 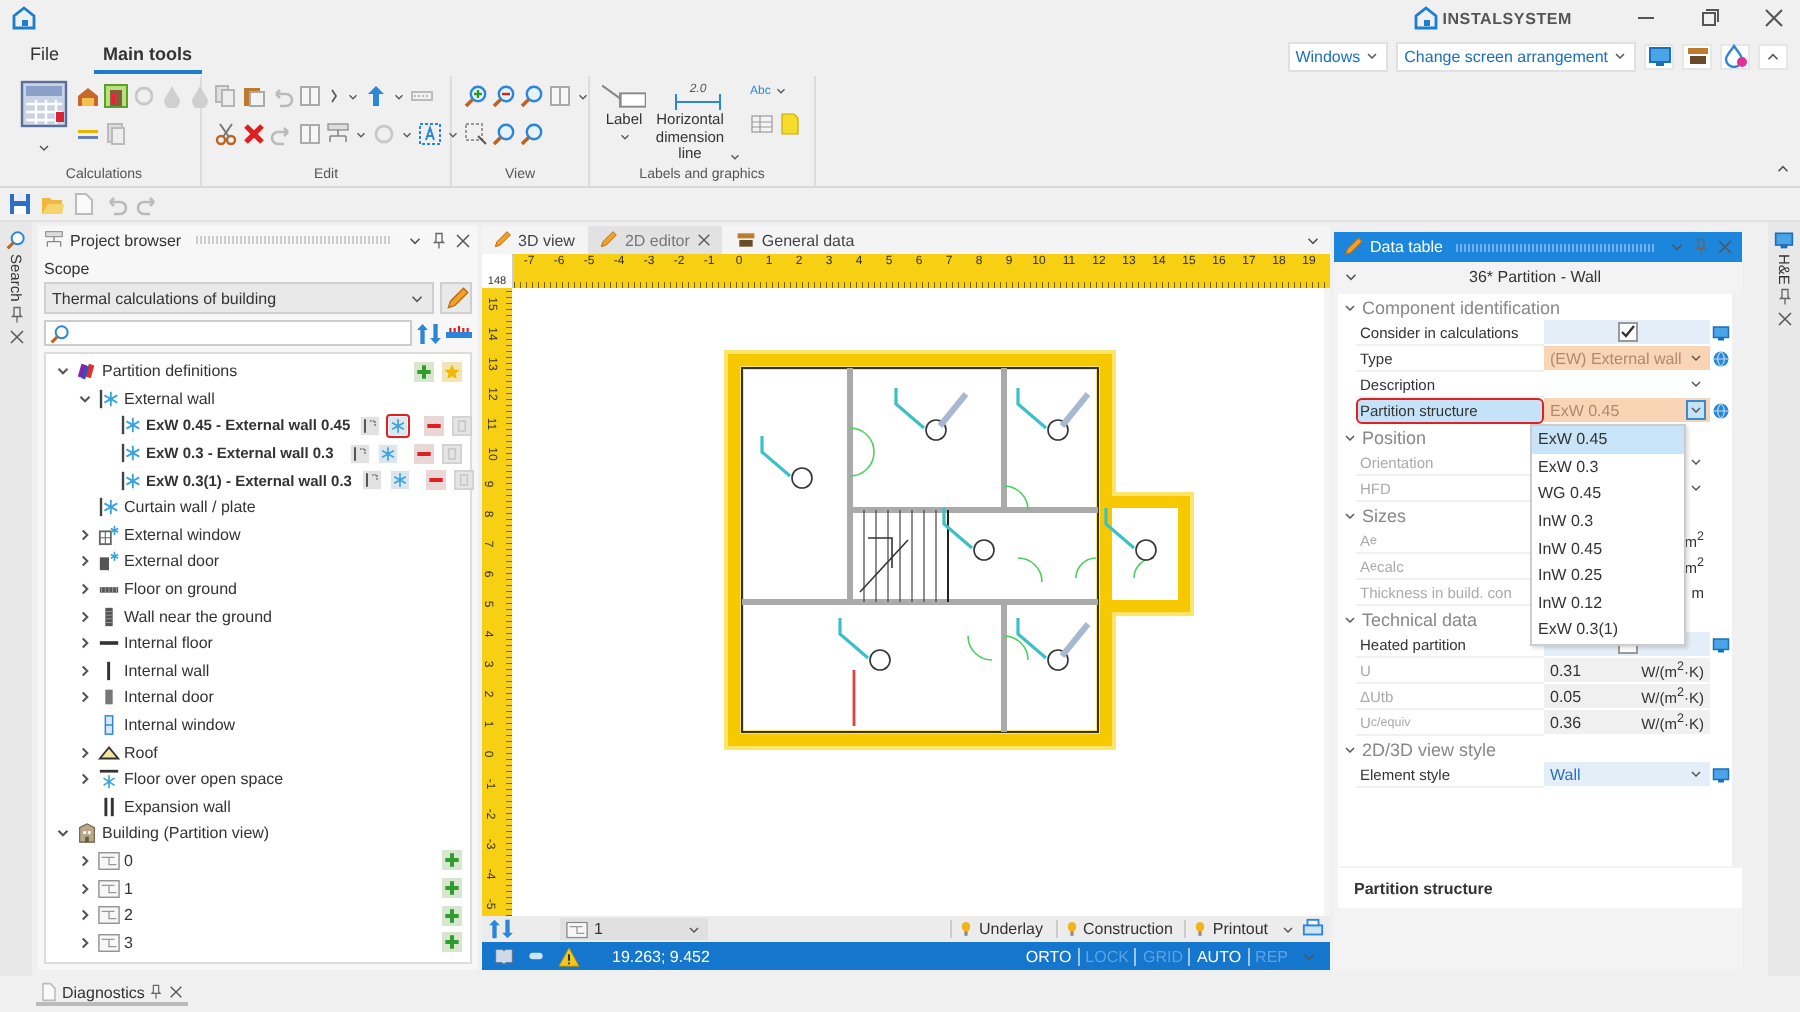 I want to click on section-header: Position, so click(x=1394, y=437).